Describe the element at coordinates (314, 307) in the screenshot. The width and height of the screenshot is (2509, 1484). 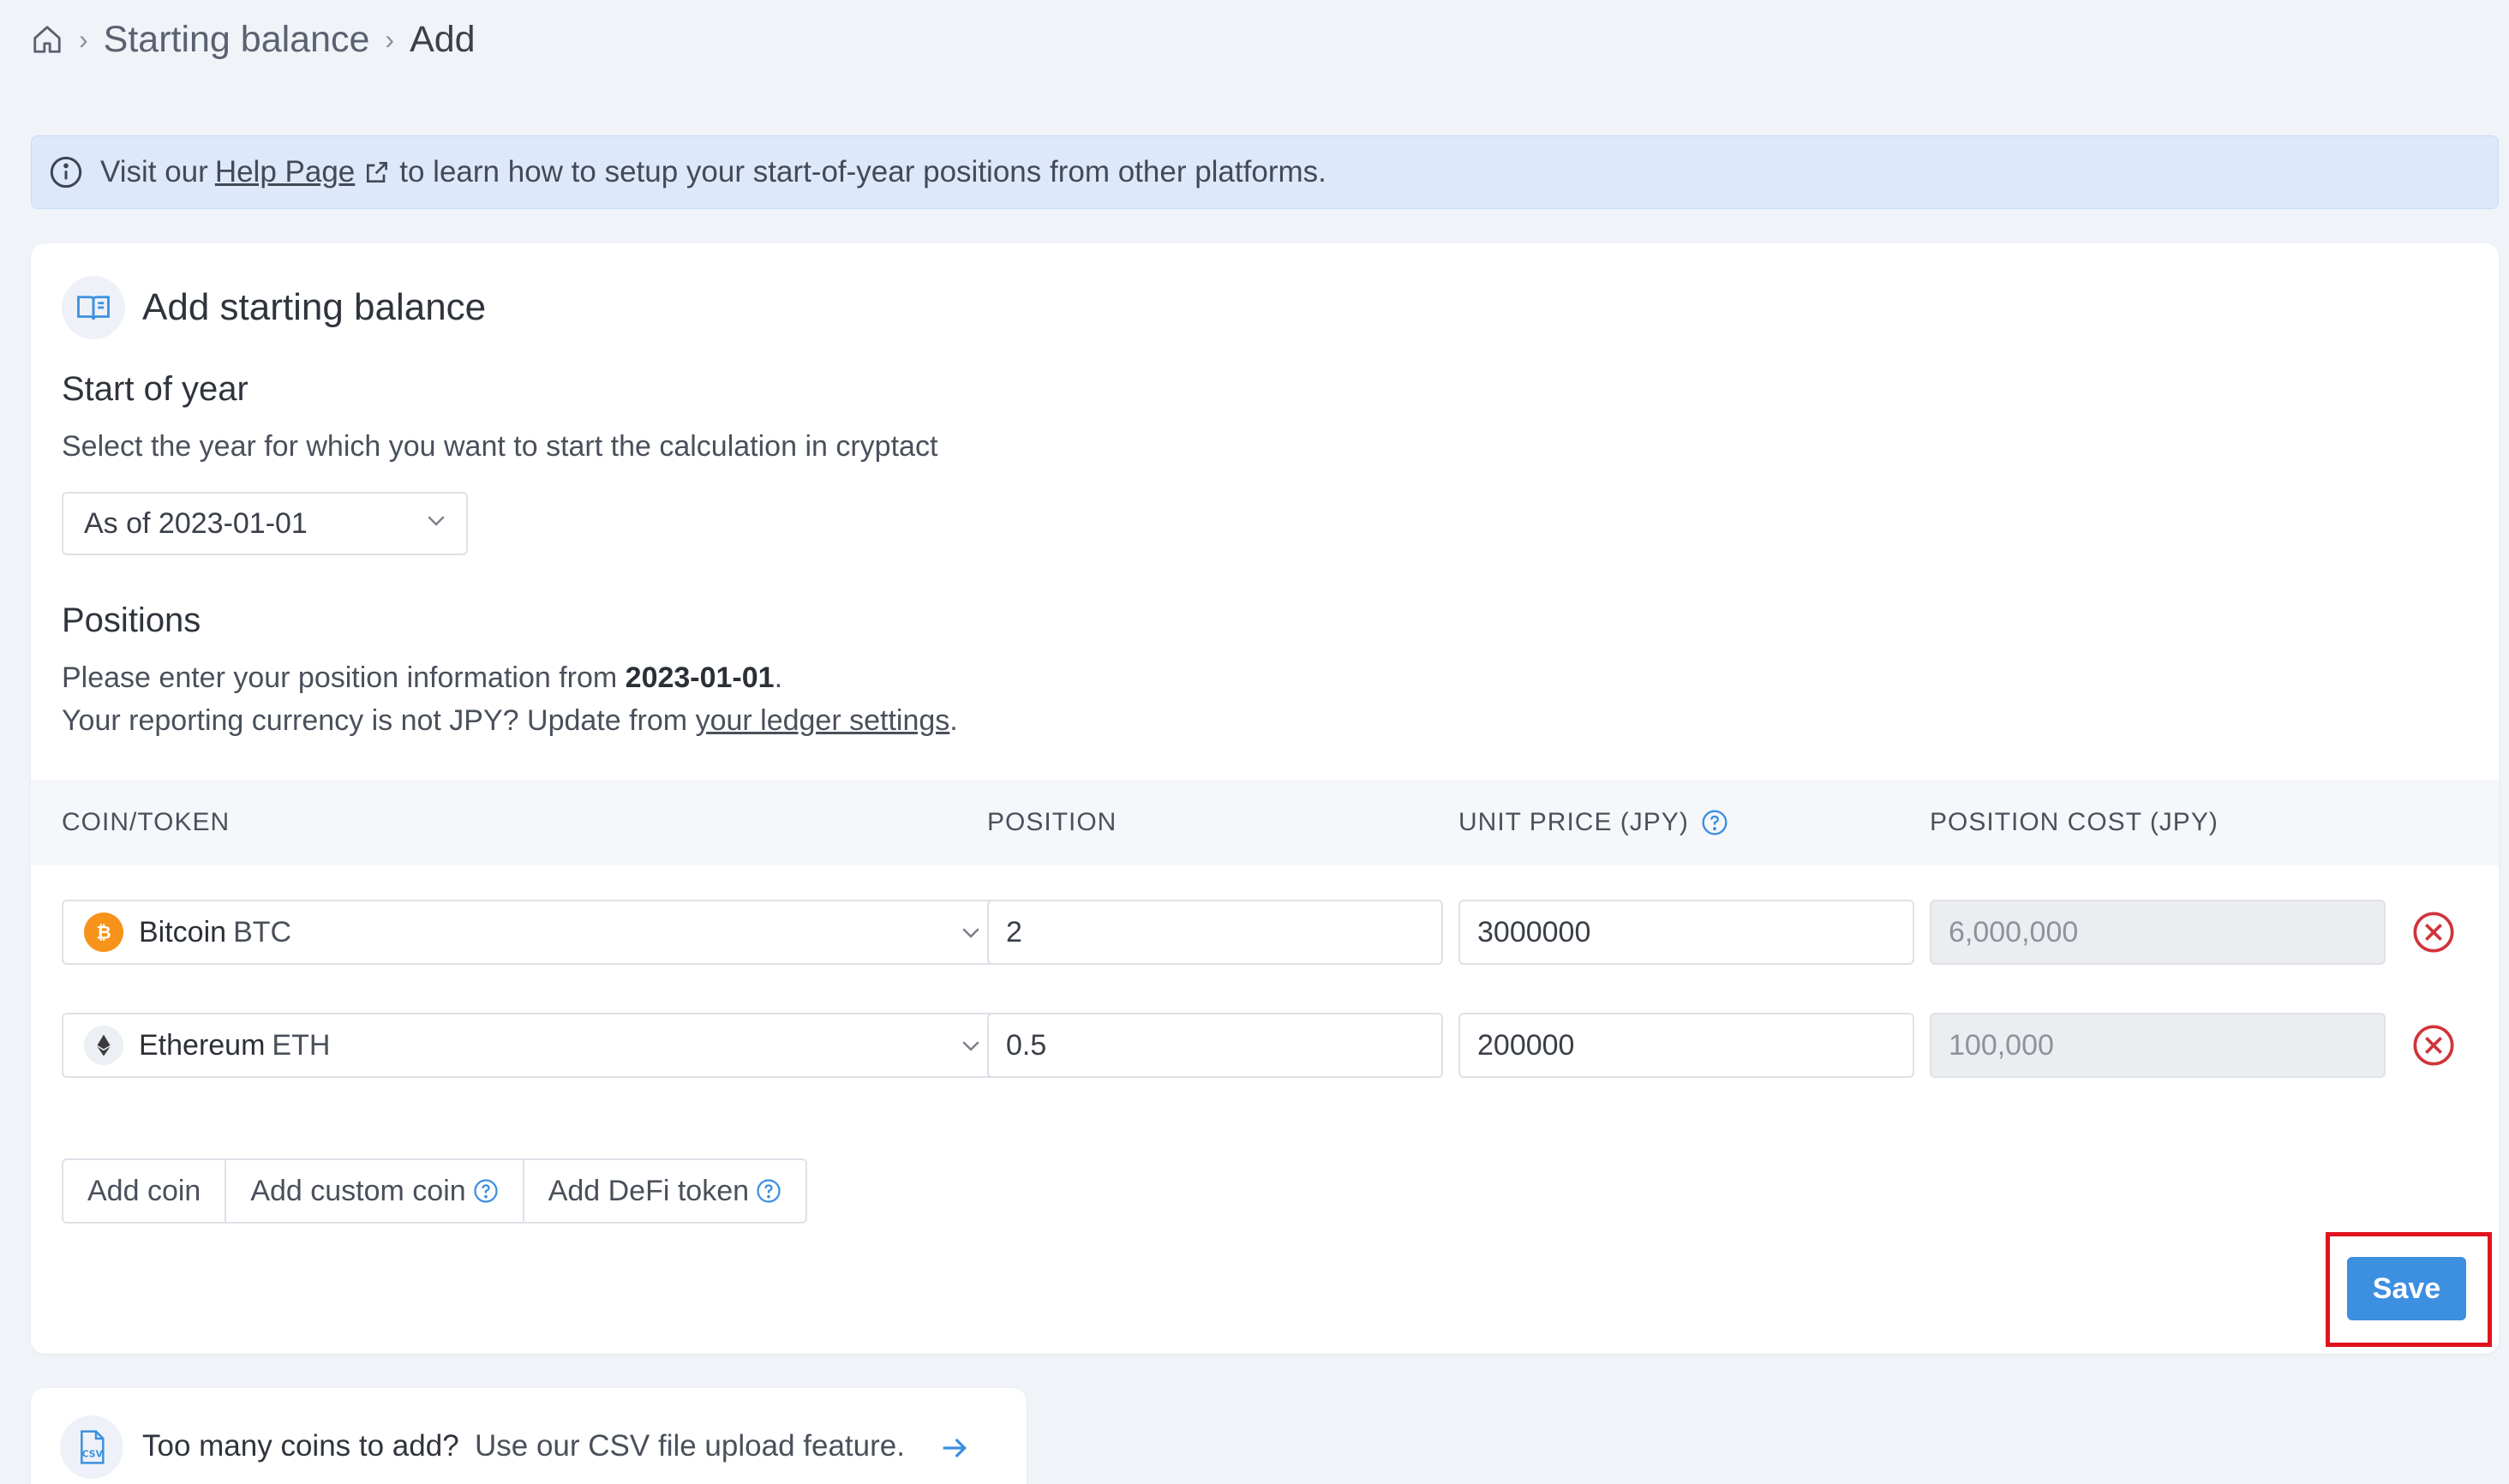
I see `card-title: Add starting balance` at that location.